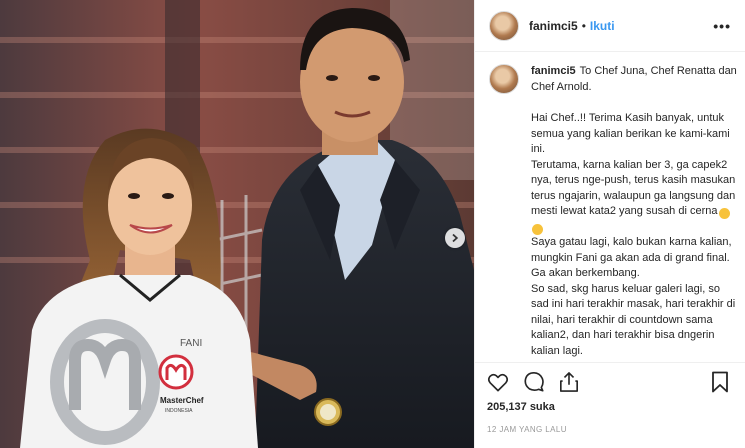 This screenshot has height=448, width=745. I want to click on follow-button: Ikuti, so click(602, 26).